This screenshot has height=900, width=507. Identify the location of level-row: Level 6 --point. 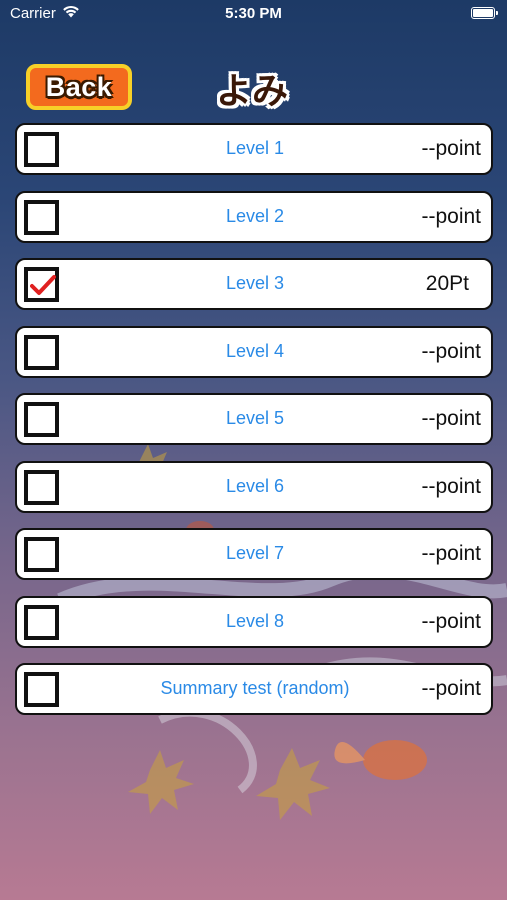
(254, 486).